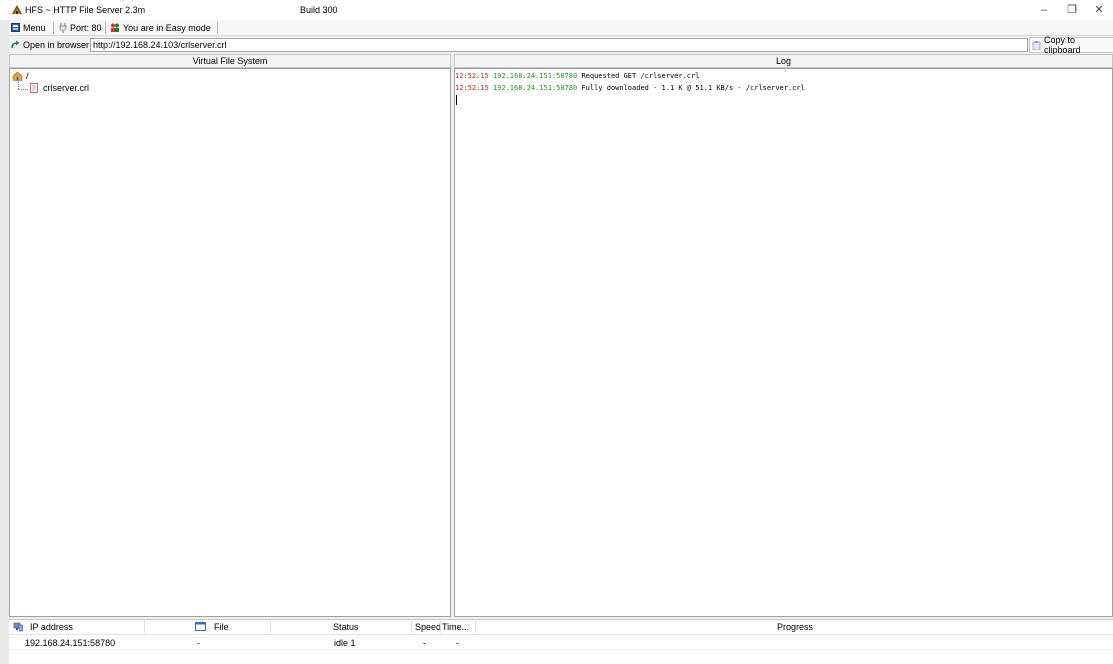 The image size is (1113, 664). I want to click on open-in-browser-label: Open in browser, so click(56, 44).